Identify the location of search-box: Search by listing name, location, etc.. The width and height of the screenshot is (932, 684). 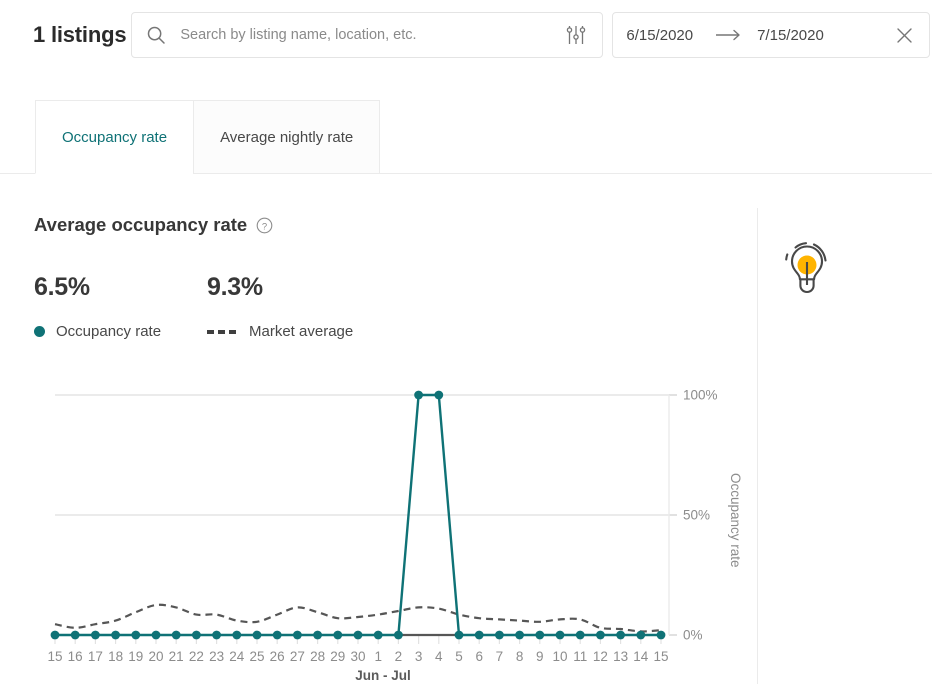
(367, 35).